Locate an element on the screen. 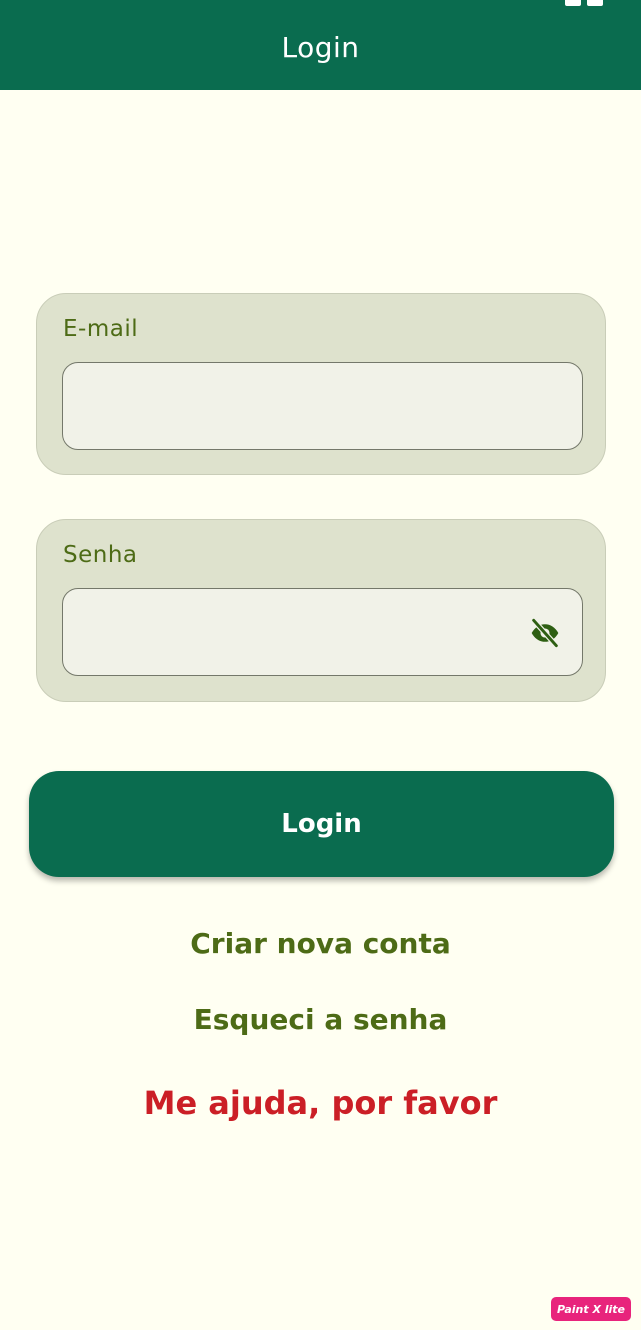 The width and height of the screenshot is (641, 1330). forgot-password-link: Esqueci a senha is located at coordinates (320, 1019).